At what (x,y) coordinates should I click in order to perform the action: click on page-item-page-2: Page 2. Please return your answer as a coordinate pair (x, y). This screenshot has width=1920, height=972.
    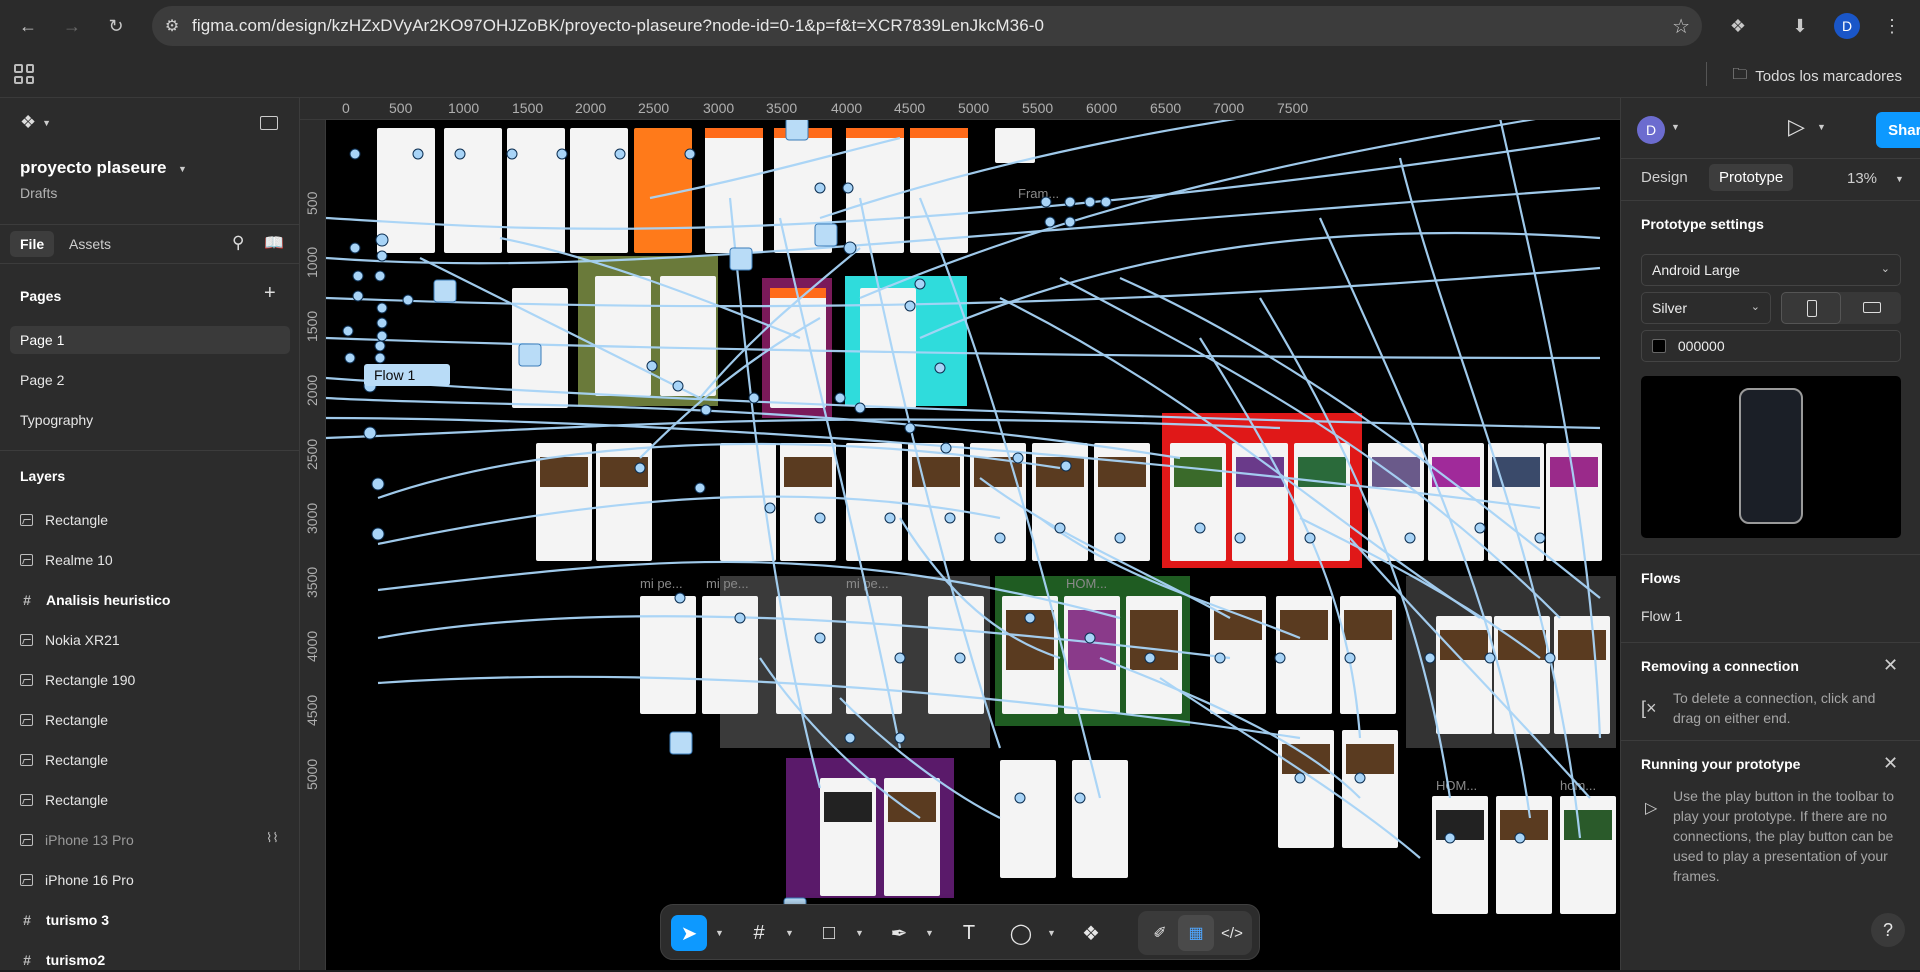
    Looking at the image, I should click on (150, 380).